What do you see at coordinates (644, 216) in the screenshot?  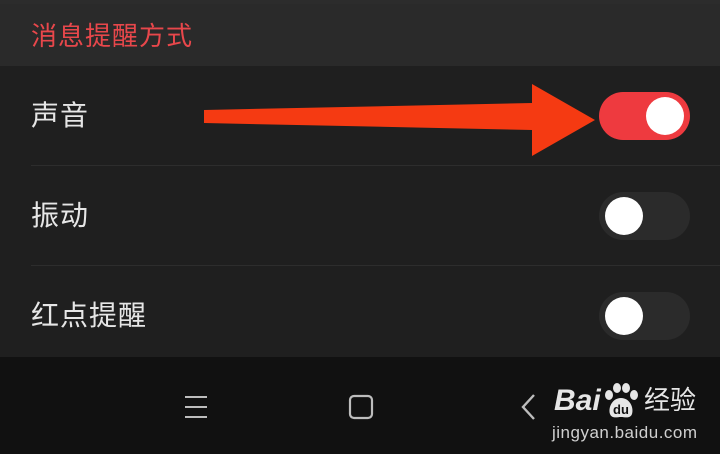 I see `vibration-toggle` at bounding box center [644, 216].